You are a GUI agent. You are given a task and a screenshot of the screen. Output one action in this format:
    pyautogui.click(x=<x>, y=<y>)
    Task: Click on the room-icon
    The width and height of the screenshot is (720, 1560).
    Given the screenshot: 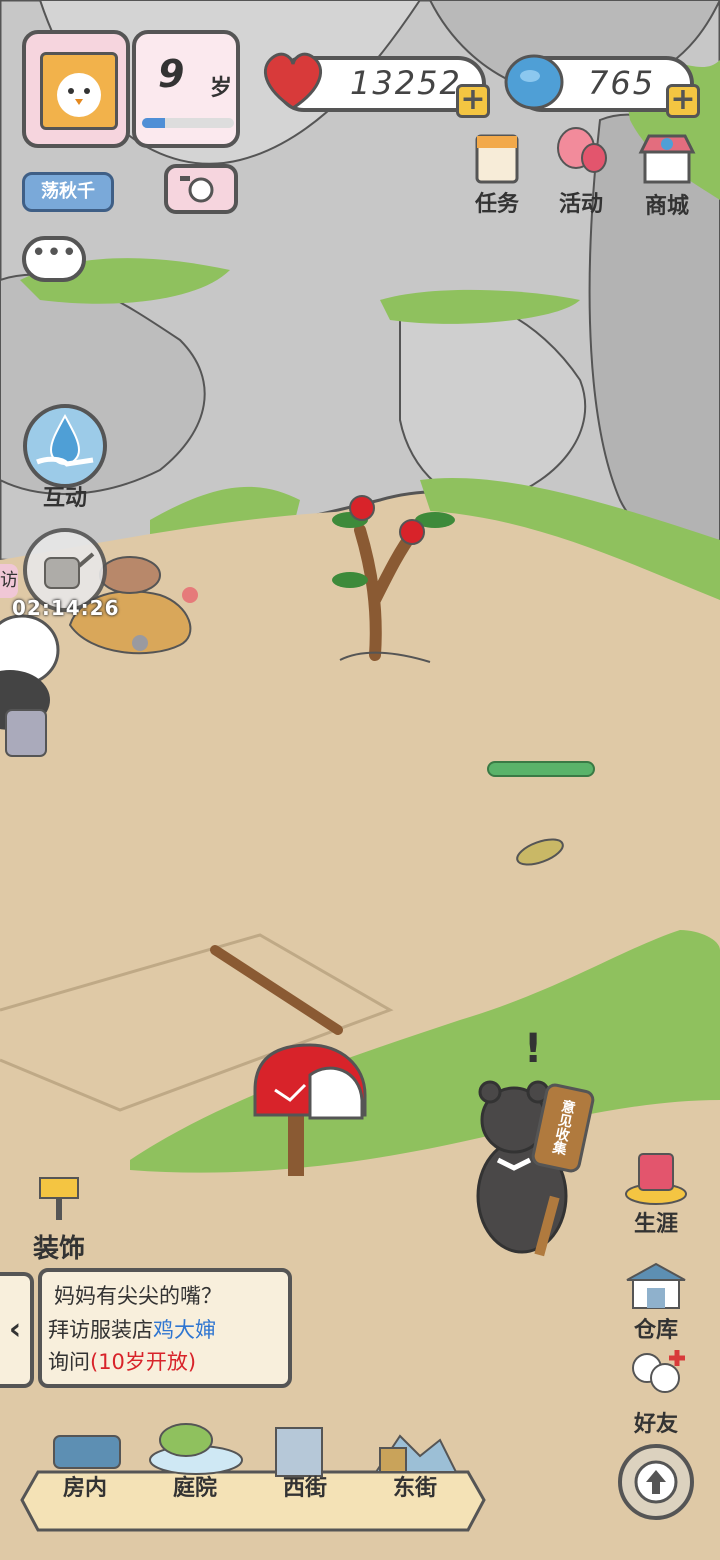 What is the action you would take?
    pyautogui.click(x=87, y=1452)
    